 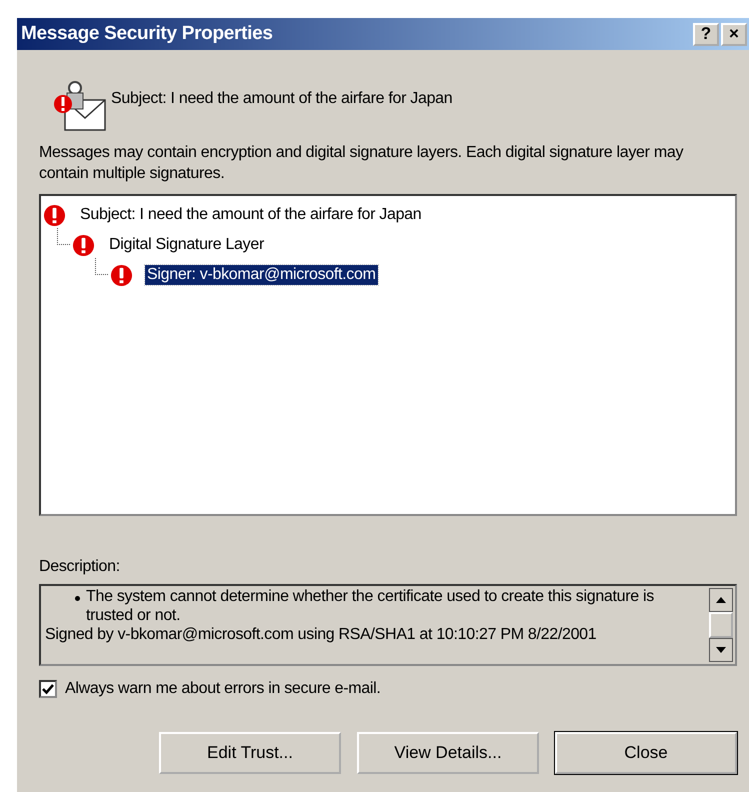 I want to click on window-title: Message Security Properties, so click(x=147, y=34).